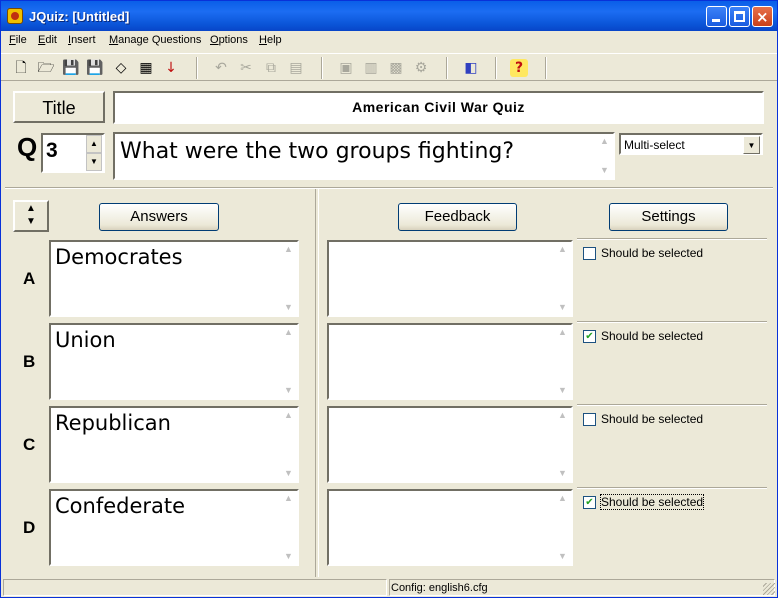 The width and height of the screenshot is (778, 598). Describe the element at coordinates (21, 68) in the screenshot. I see `new-file-icon: 🗋` at that location.